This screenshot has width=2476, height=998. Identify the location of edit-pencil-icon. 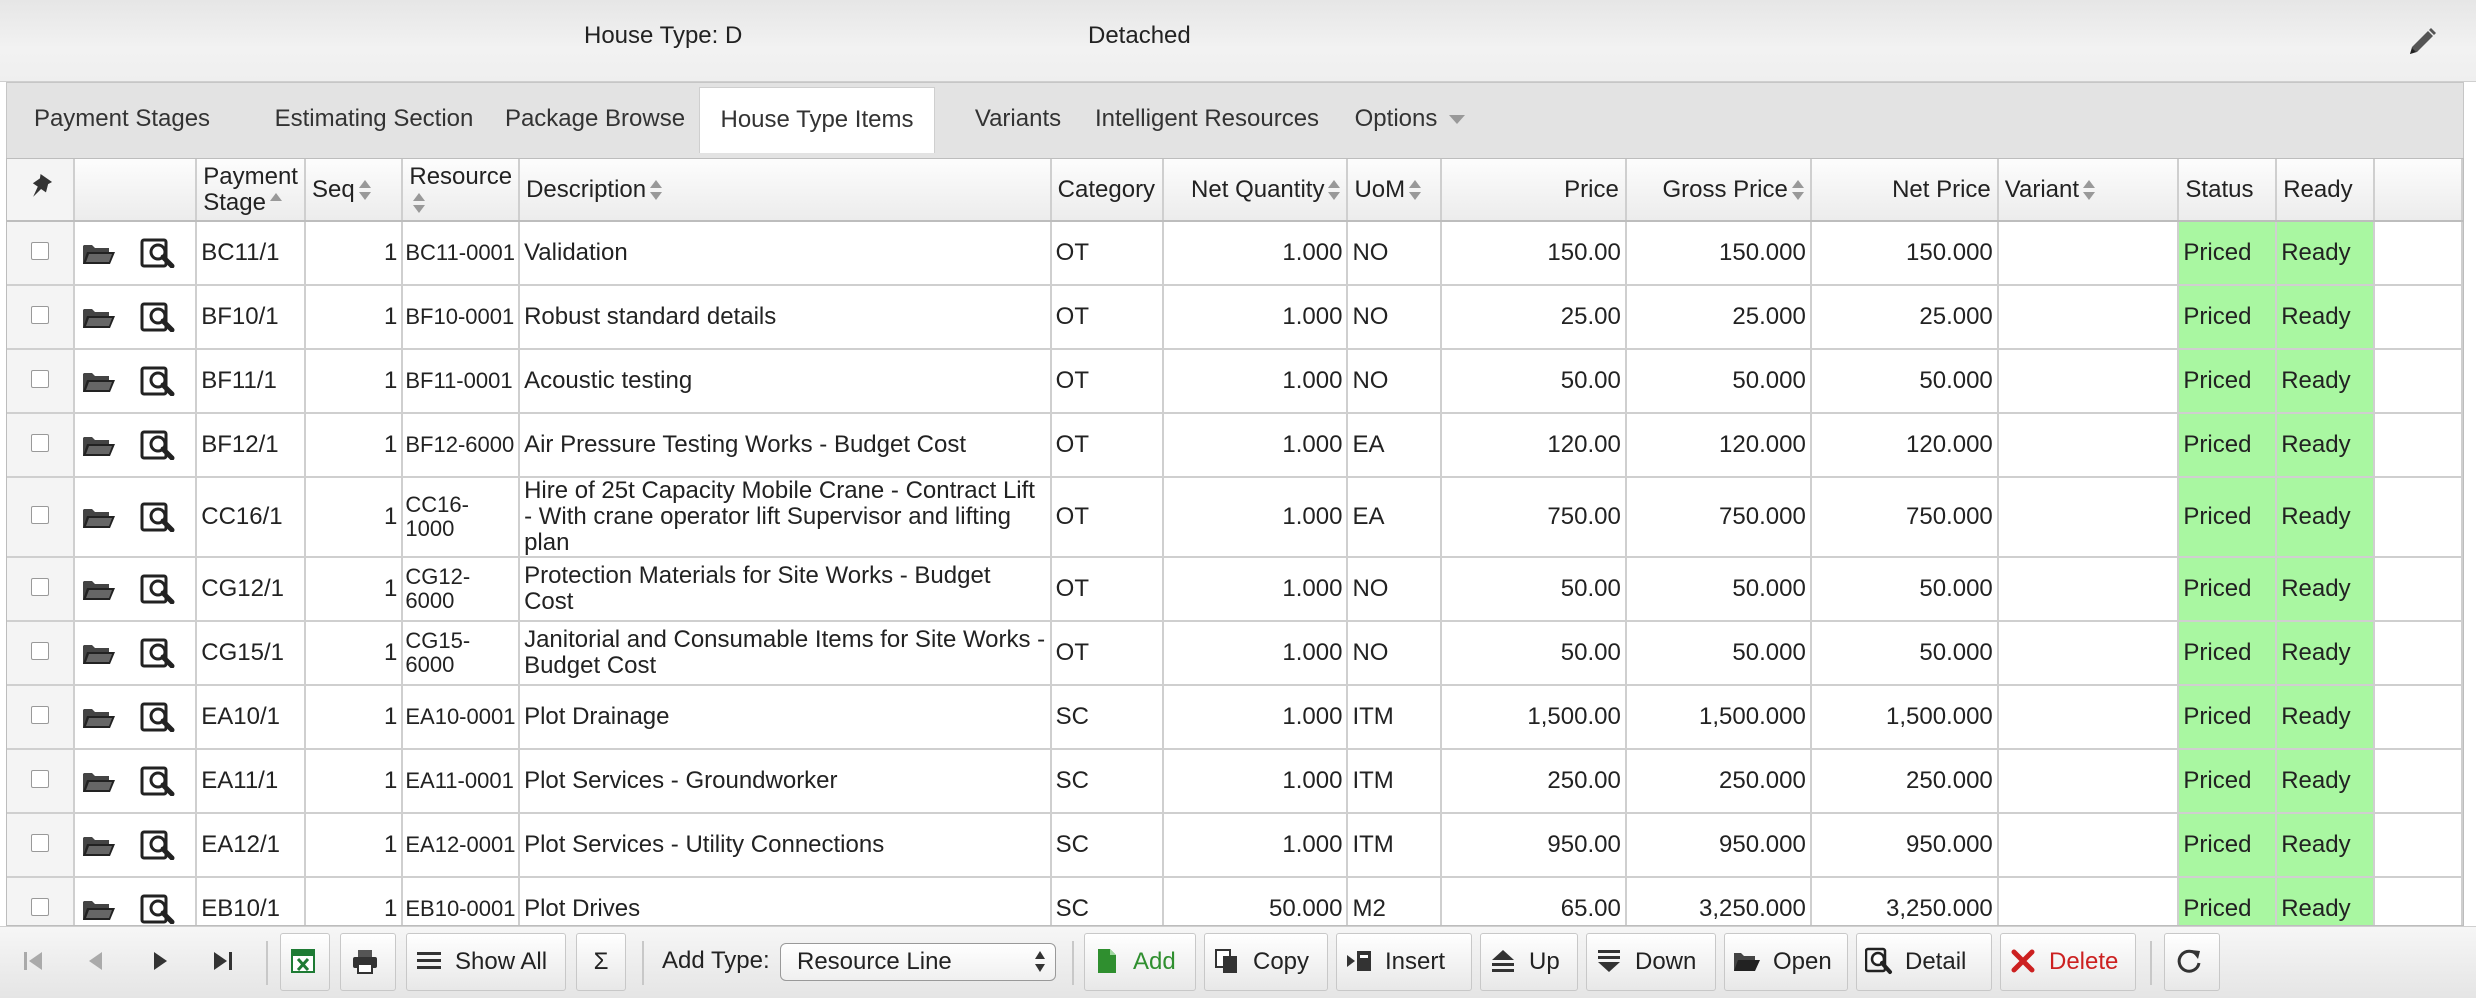
(2422, 42).